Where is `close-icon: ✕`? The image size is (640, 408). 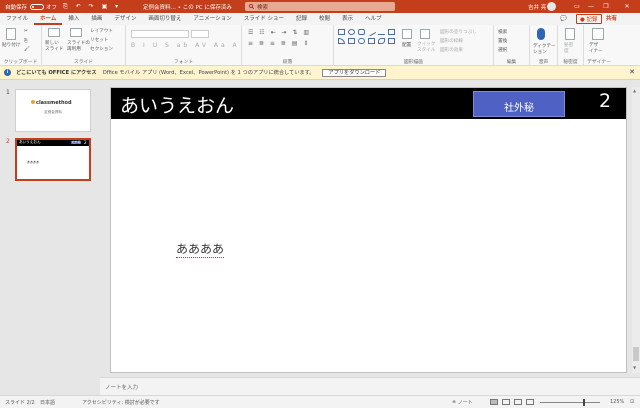
close-icon: ✕ is located at coordinates (632, 72).